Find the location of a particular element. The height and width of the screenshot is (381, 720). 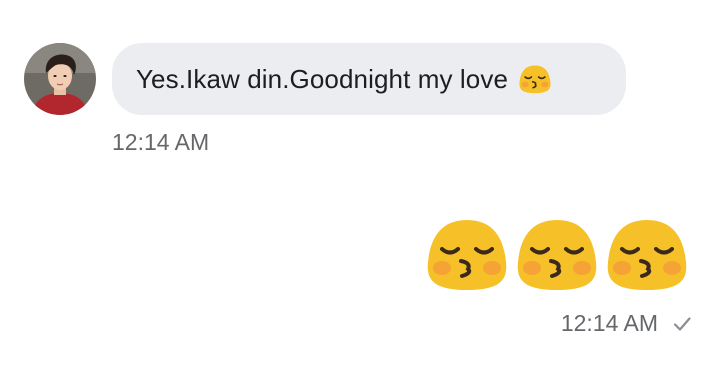

incoming-timestamp: 12:14 AM is located at coordinates (161, 142).